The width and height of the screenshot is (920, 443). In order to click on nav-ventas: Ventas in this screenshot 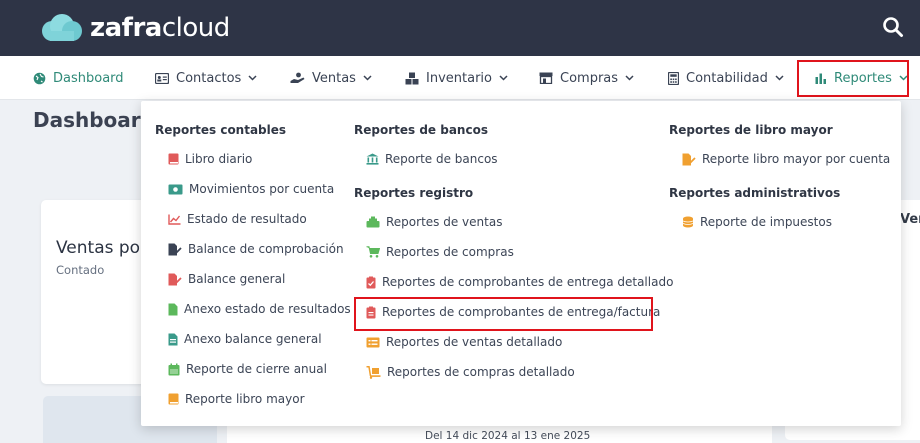, I will do `click(331, 78)`.